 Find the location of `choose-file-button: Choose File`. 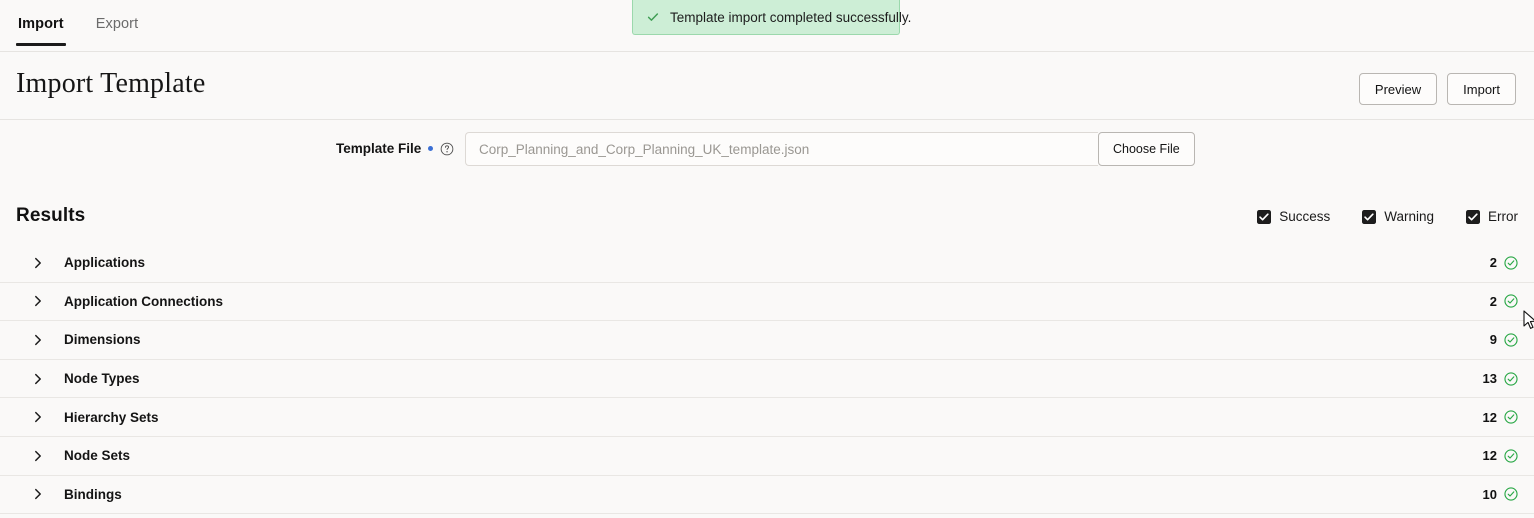

choose-file-button: Choose File is located at coordinates (1146, 149).